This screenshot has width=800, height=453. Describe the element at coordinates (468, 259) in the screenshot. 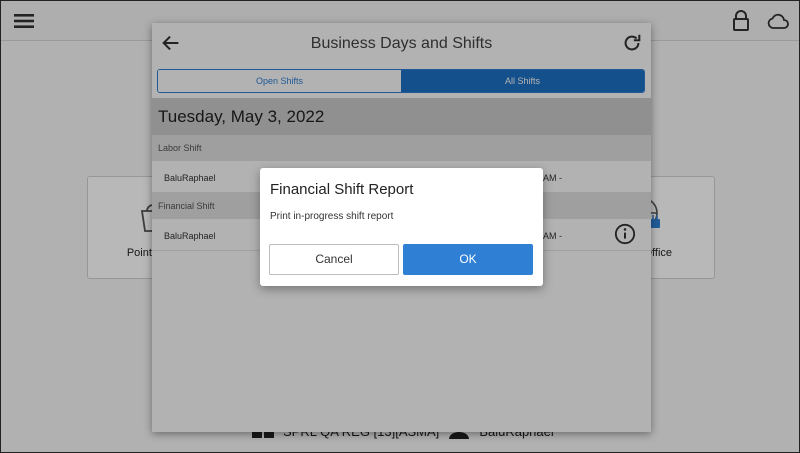

I see `ok-button: OK` at that location.